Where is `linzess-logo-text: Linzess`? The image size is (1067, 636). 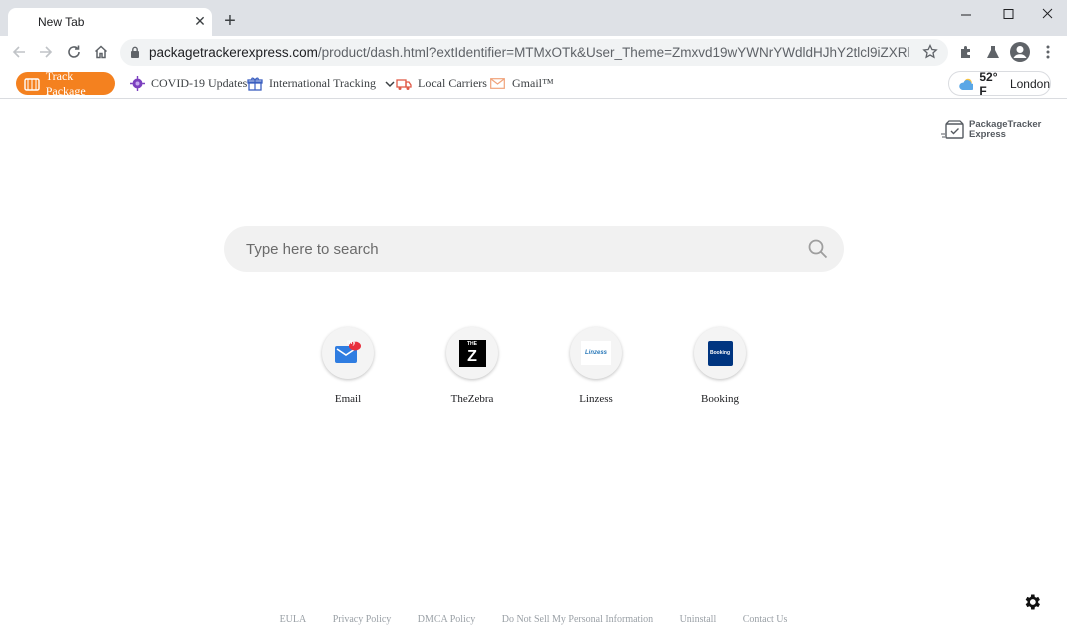 linzess-logo-text: Linzess is located at coordinates (595, 353).